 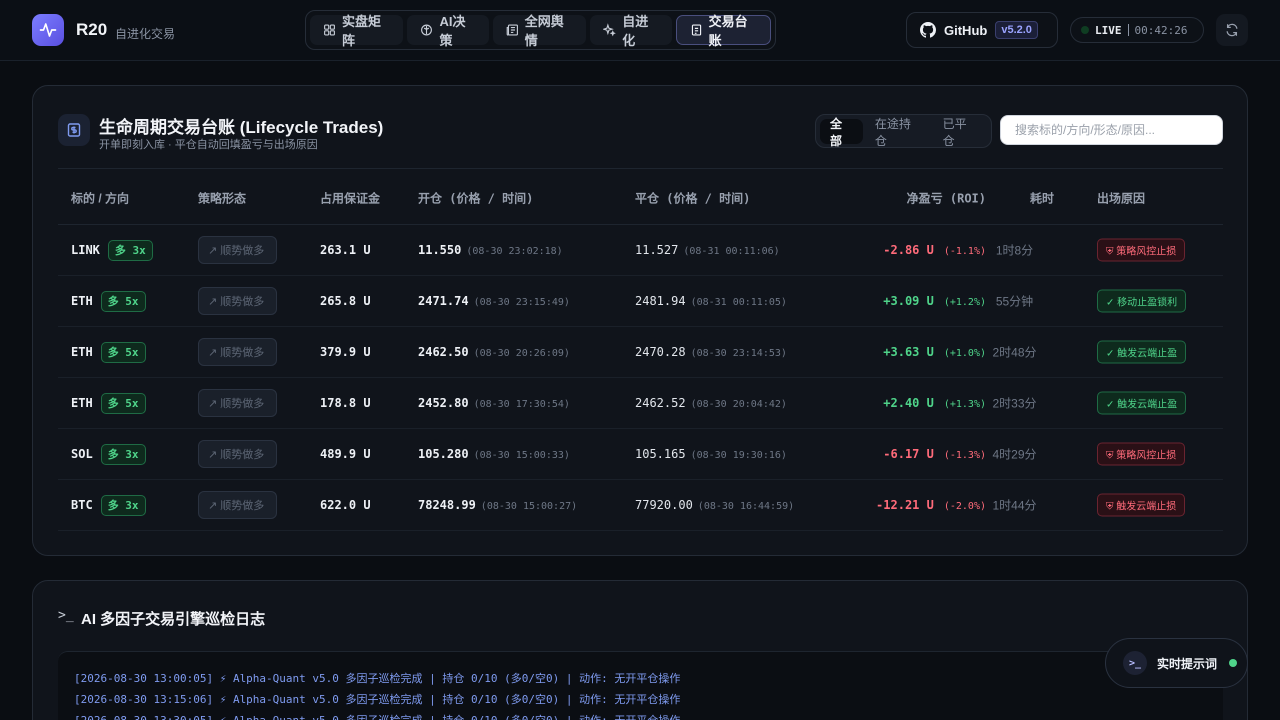 I want to click on symbol-cell: LINK 多 3x, so click(x=112, y=250).